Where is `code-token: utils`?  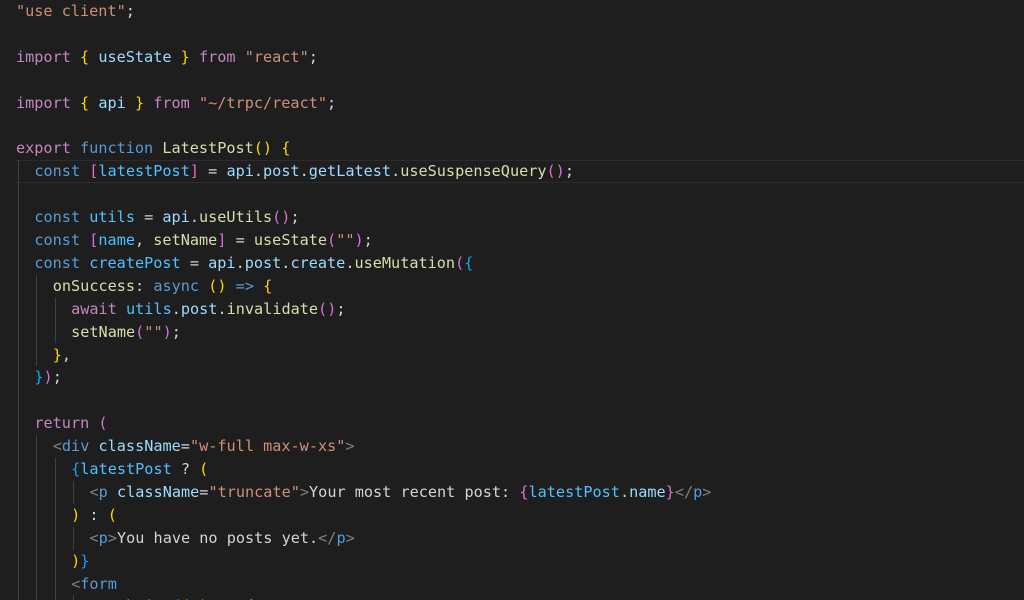
code-token: utils is located at coordinates (112, 217).